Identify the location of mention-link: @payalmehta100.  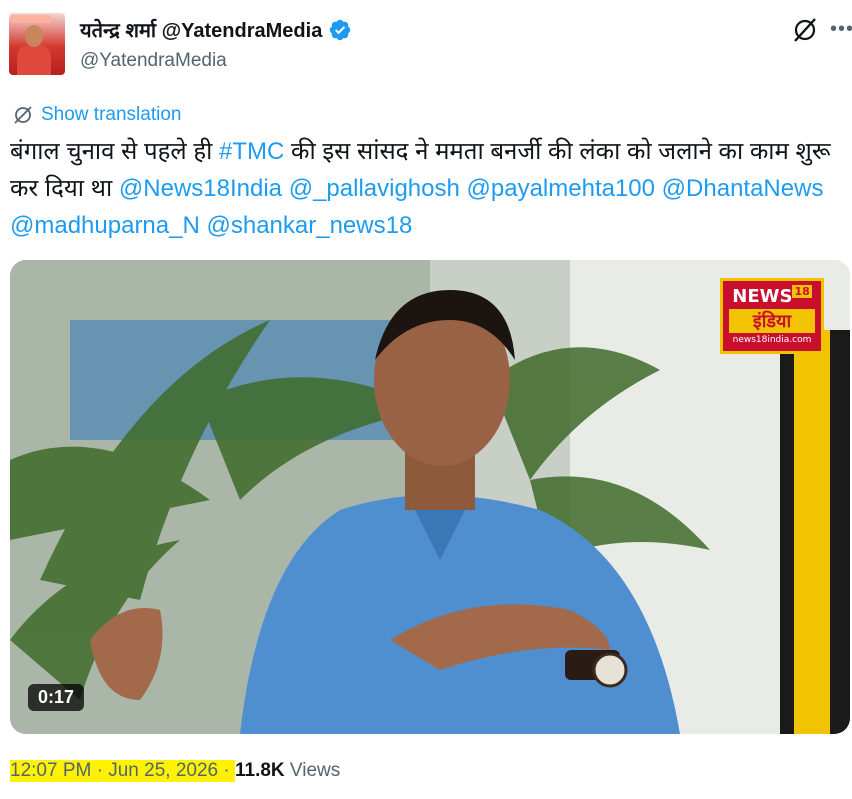
(561, 188).